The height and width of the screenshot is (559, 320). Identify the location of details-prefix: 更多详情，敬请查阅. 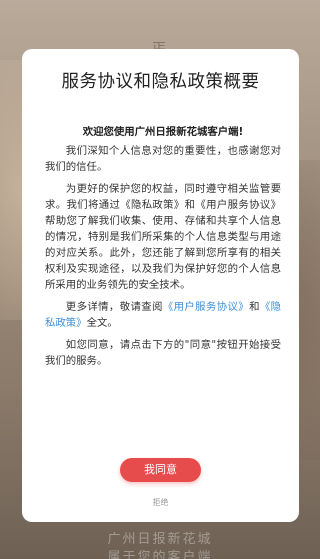
(114, 307).